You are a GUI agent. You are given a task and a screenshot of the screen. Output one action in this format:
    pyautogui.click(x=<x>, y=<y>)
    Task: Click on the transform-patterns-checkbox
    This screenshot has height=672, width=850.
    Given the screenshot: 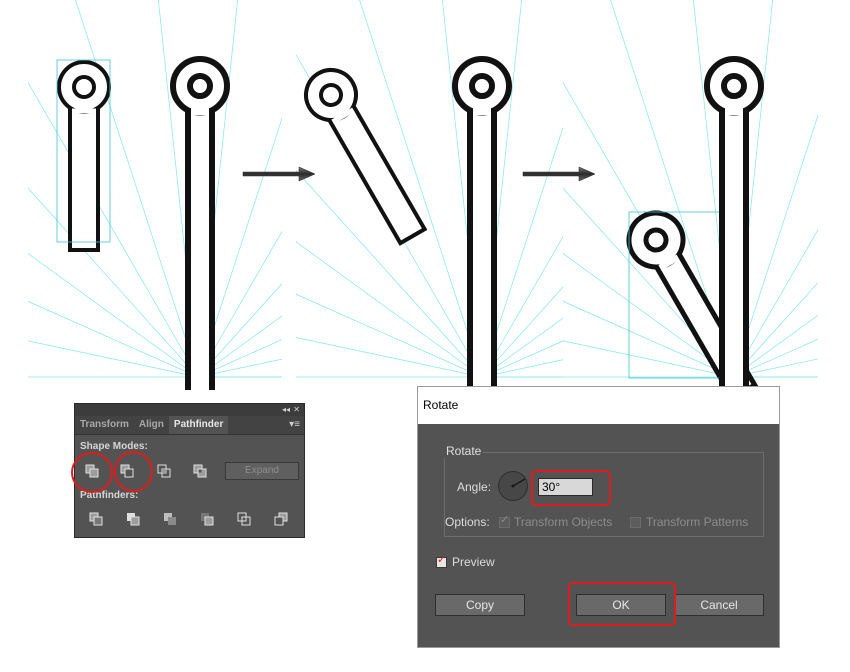 What is the action you would take?
    pyautogui.click(x=635, y=522)
    